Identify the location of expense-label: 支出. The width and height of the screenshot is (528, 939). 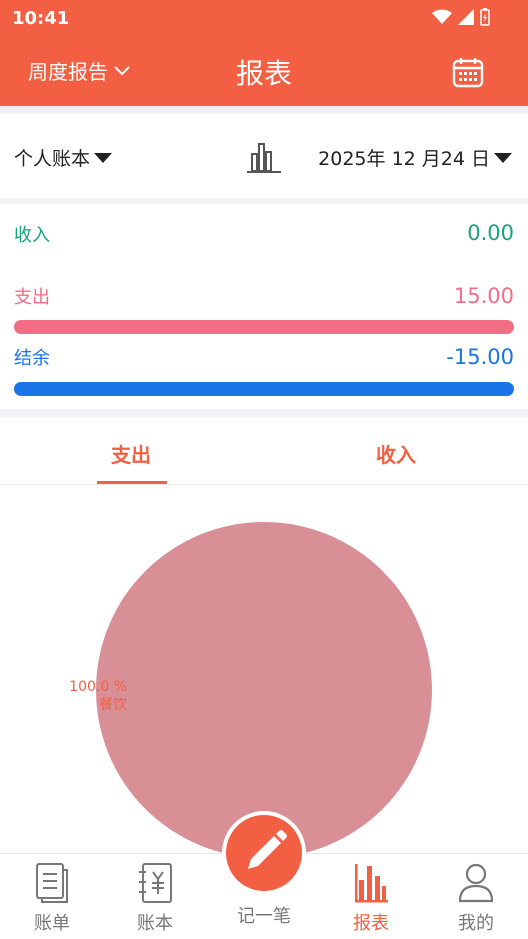
(32, 297).